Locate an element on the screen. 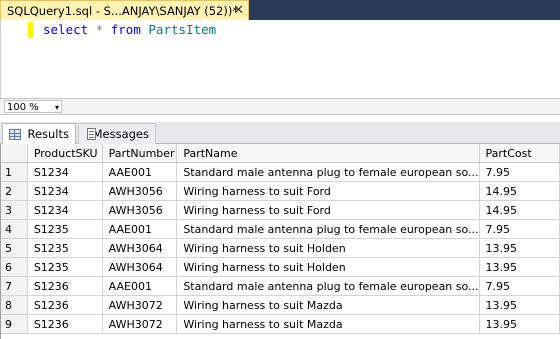  zoom-value: 100 % is located at coordinates (23, 107).